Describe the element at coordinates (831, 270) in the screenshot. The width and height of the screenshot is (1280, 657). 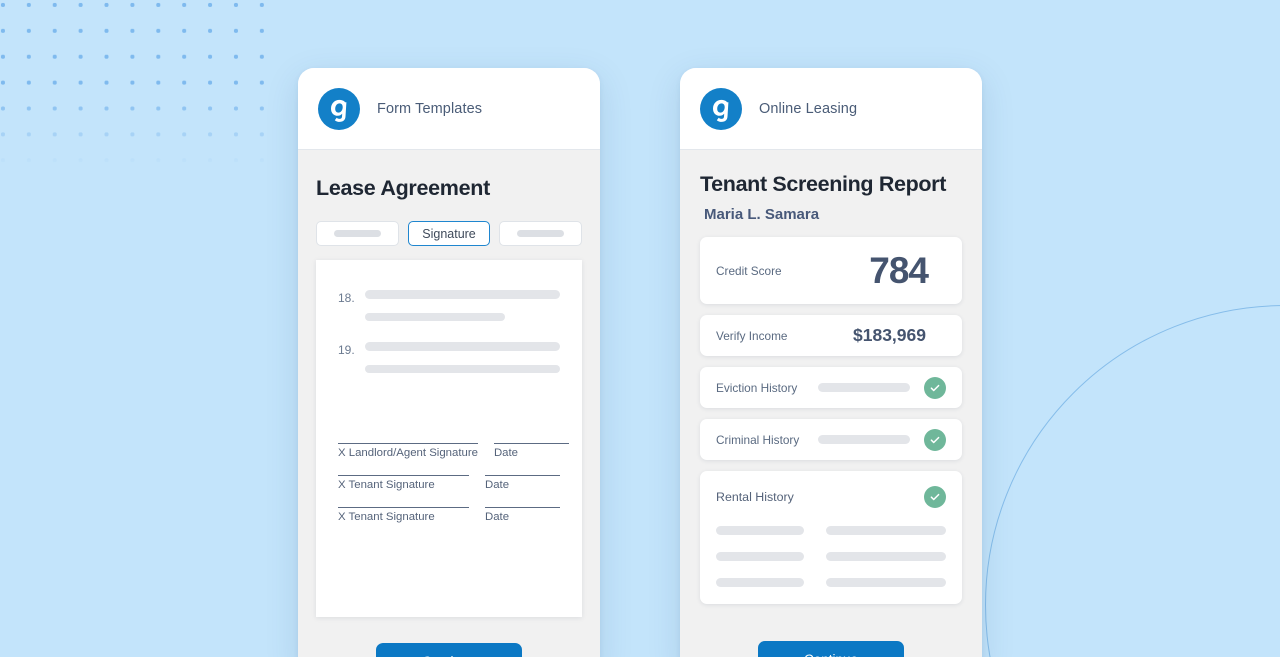
I see `credit-score-card: Credit Score 784` at that location.